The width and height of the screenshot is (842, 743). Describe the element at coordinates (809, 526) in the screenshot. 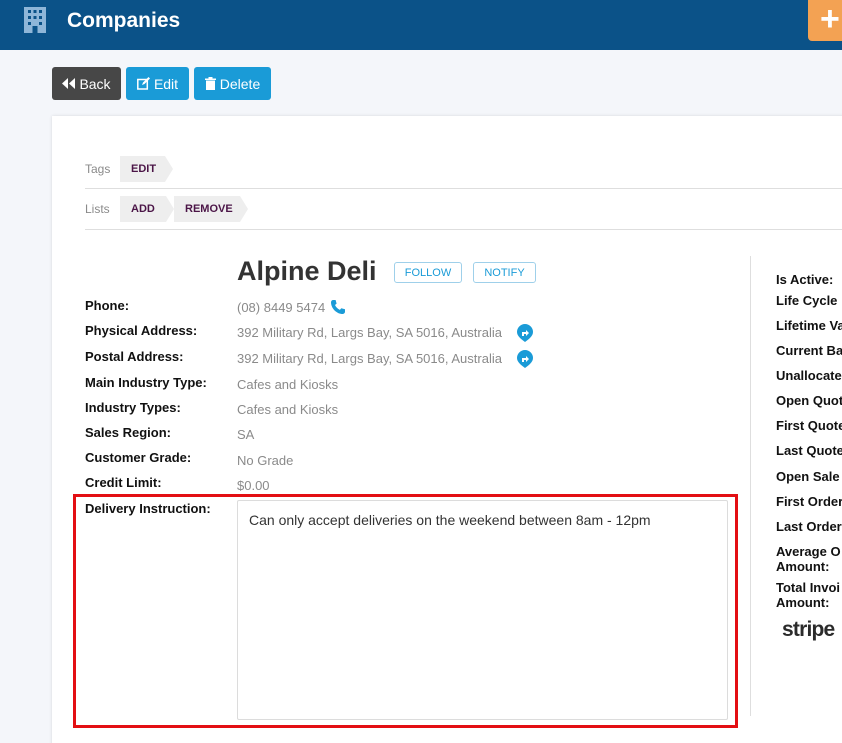

I see `right-panel-label: Last Order` at that location.